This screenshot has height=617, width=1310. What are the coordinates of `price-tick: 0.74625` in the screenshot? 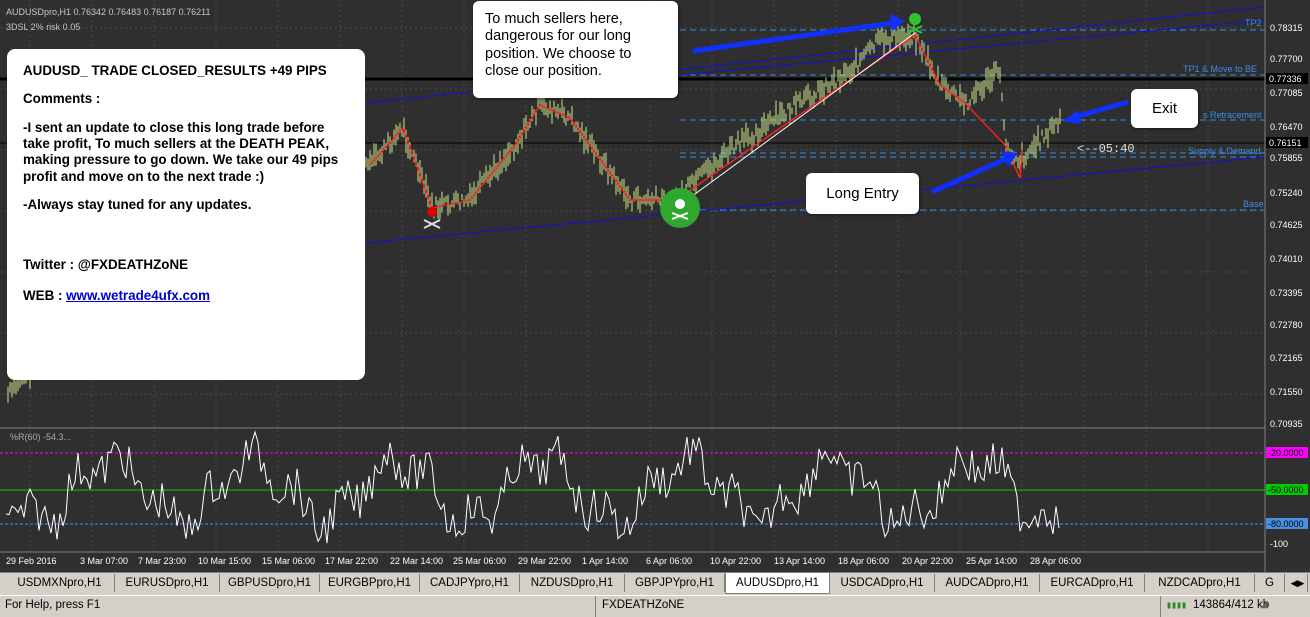 It's located at (1286, 225).